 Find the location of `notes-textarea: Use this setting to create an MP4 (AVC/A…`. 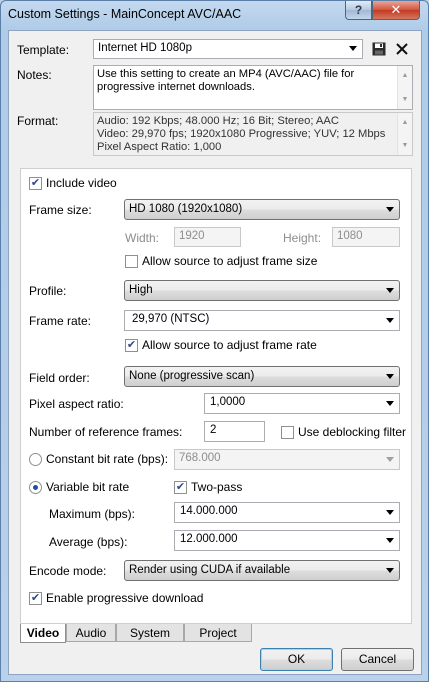

notes-textarea: Use this setting to create an MP4 (AVC/A… is located at coordinates (253, 87).